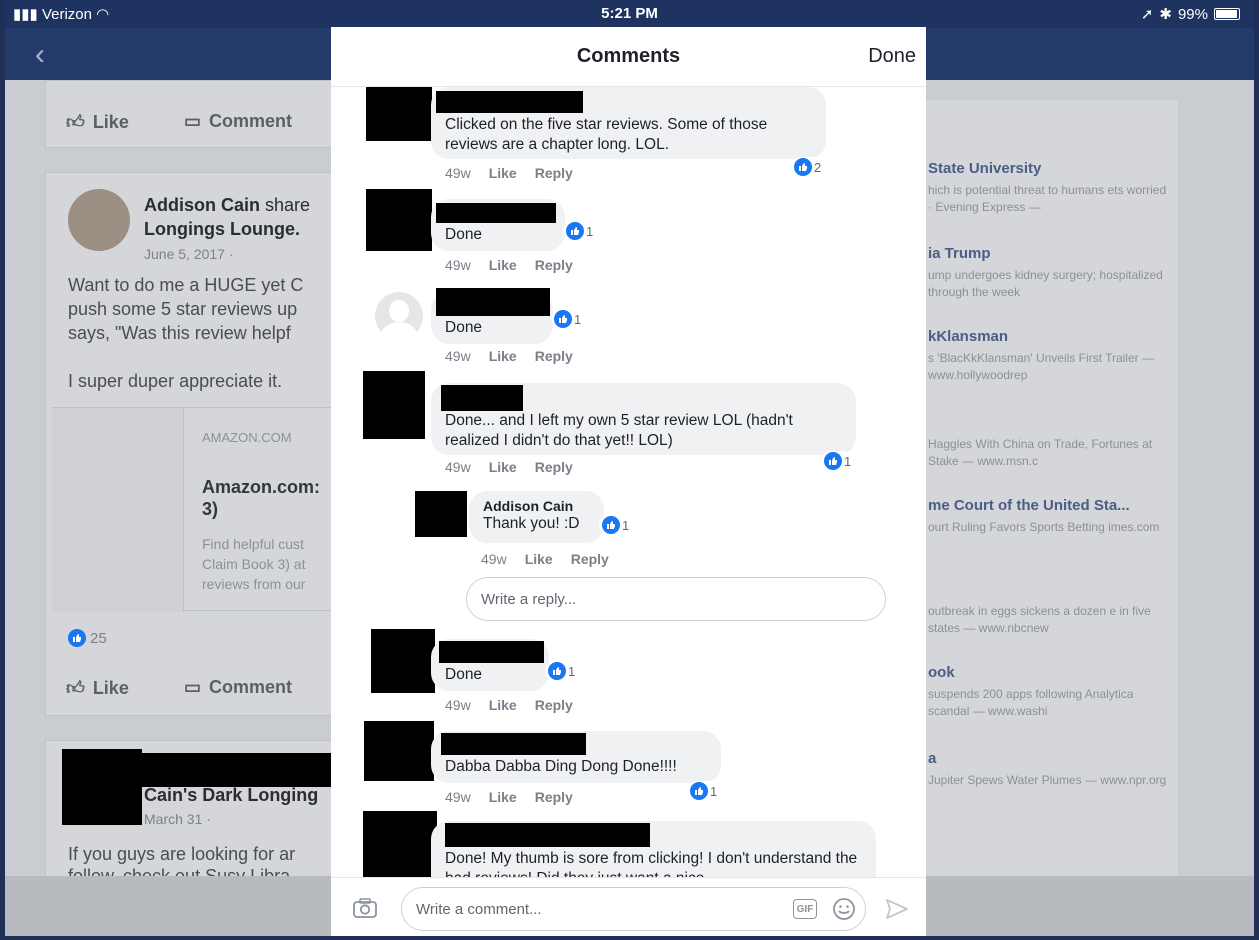 This screenshot has height=940, width=1259. What do you see at coordinates (40, 55) in the screenshot?
I see `back-chevron-icon: ‹` at bounding box center [40, 55].